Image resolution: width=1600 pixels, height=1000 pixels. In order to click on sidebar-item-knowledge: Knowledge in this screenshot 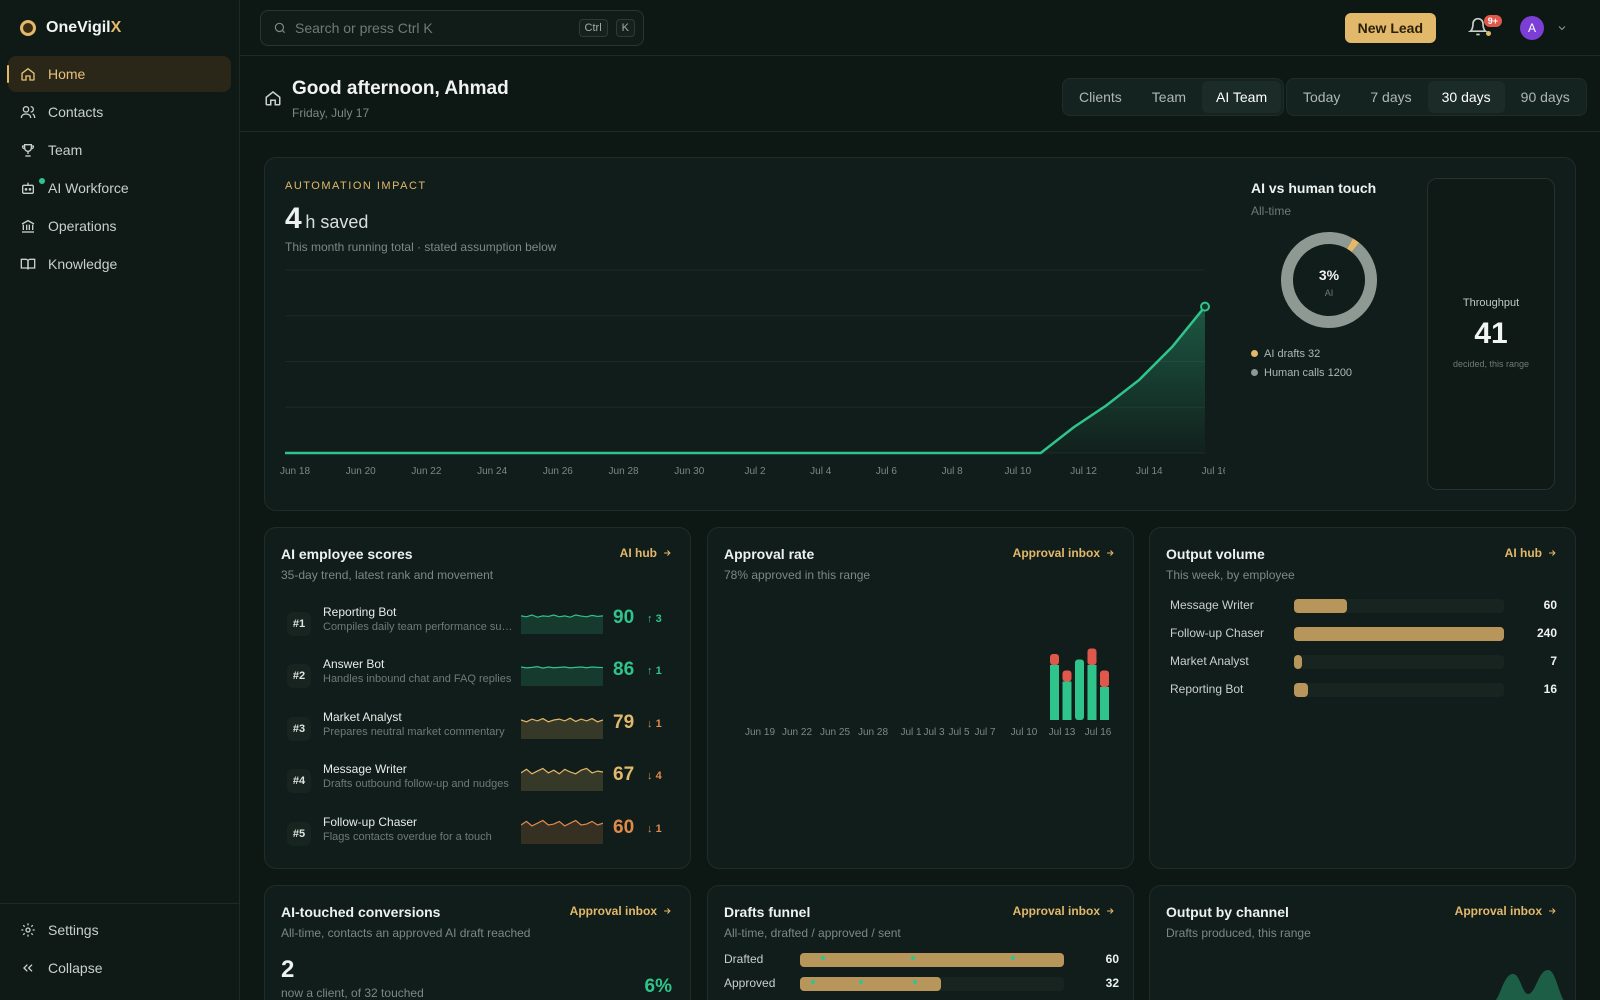, I will do `click(119, 264)`.